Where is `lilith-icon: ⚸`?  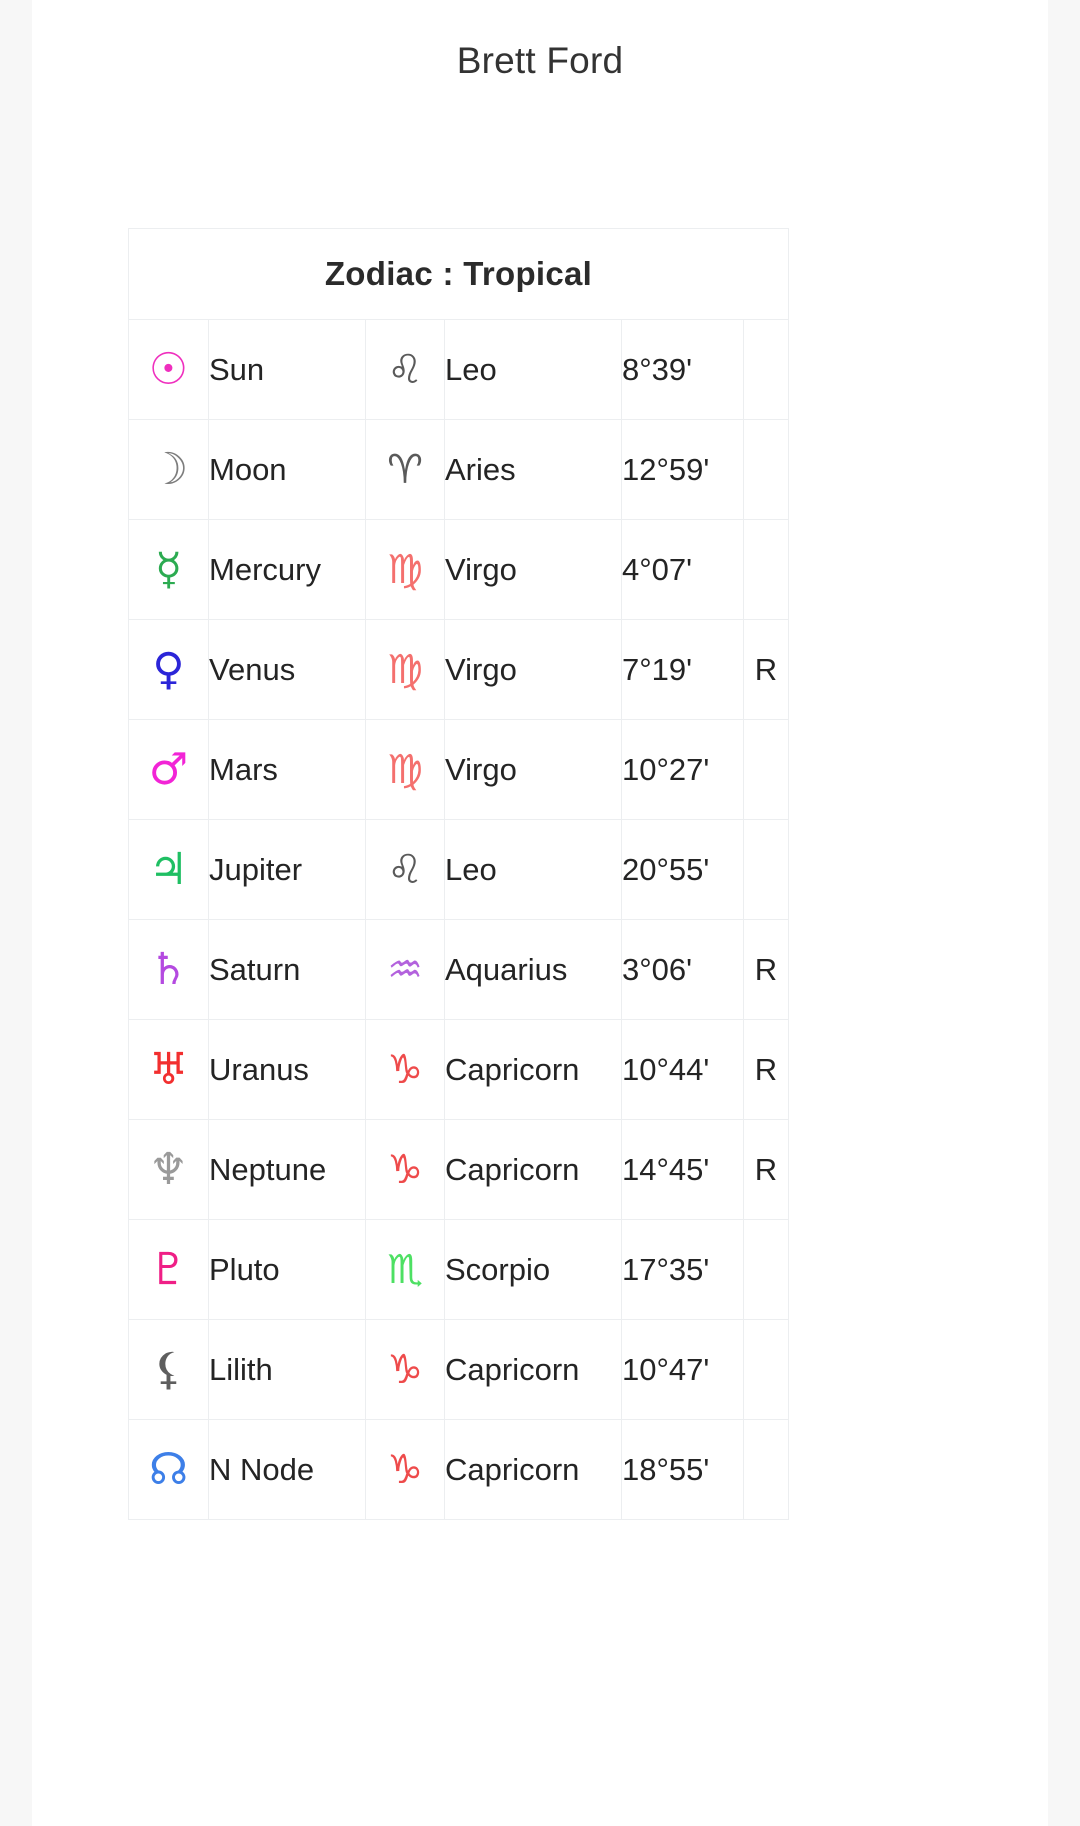
lilith-icon: ⚸ is located at coordinates (168, 1369).